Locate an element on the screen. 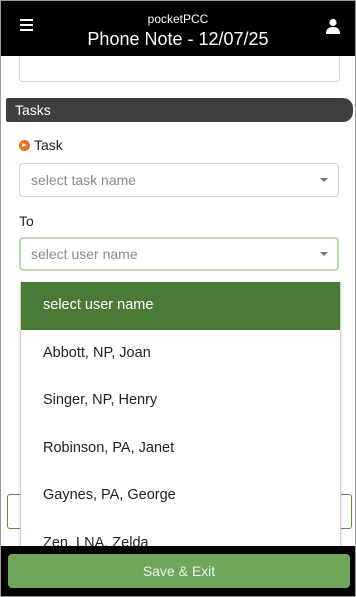 The width and height of the screenshot is (356, 597). task-field-label: Task is located at coordinates (41, 145).